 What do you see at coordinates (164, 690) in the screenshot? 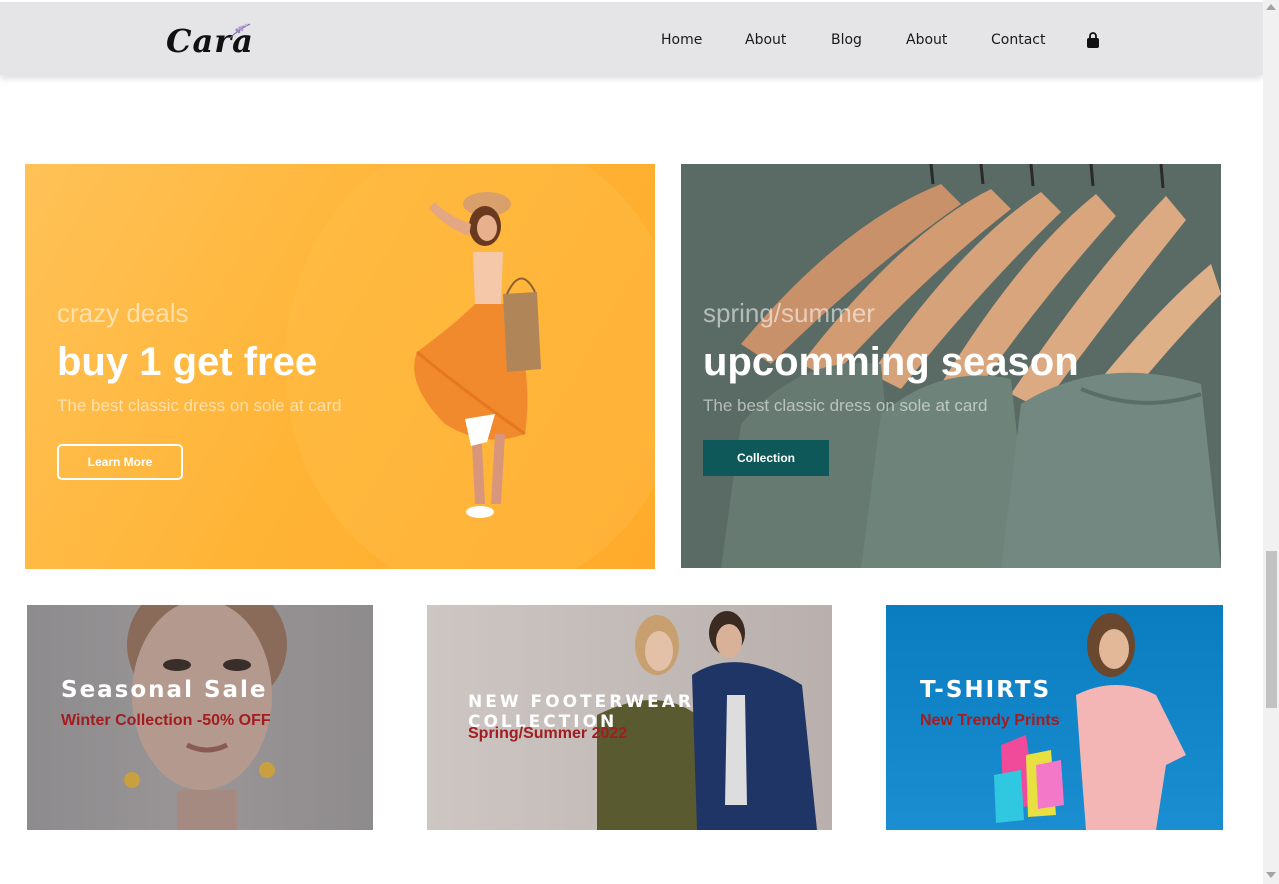
I see `banner-title: Seasonal Sale` at bounding box center [164, 690].